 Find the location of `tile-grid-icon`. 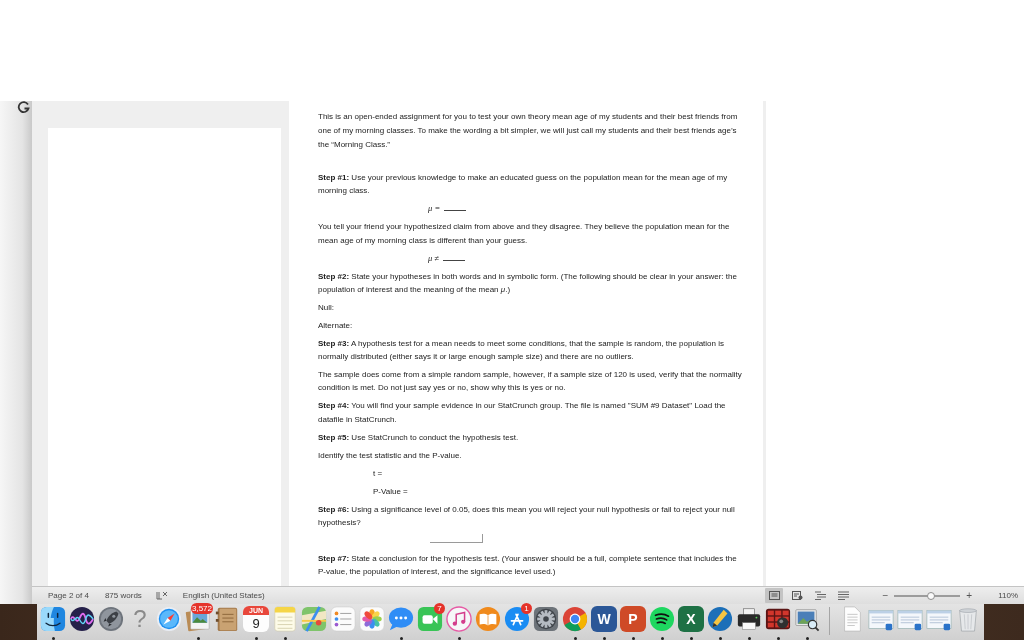

tile-grid-icon is located at coordinates (778, 619).